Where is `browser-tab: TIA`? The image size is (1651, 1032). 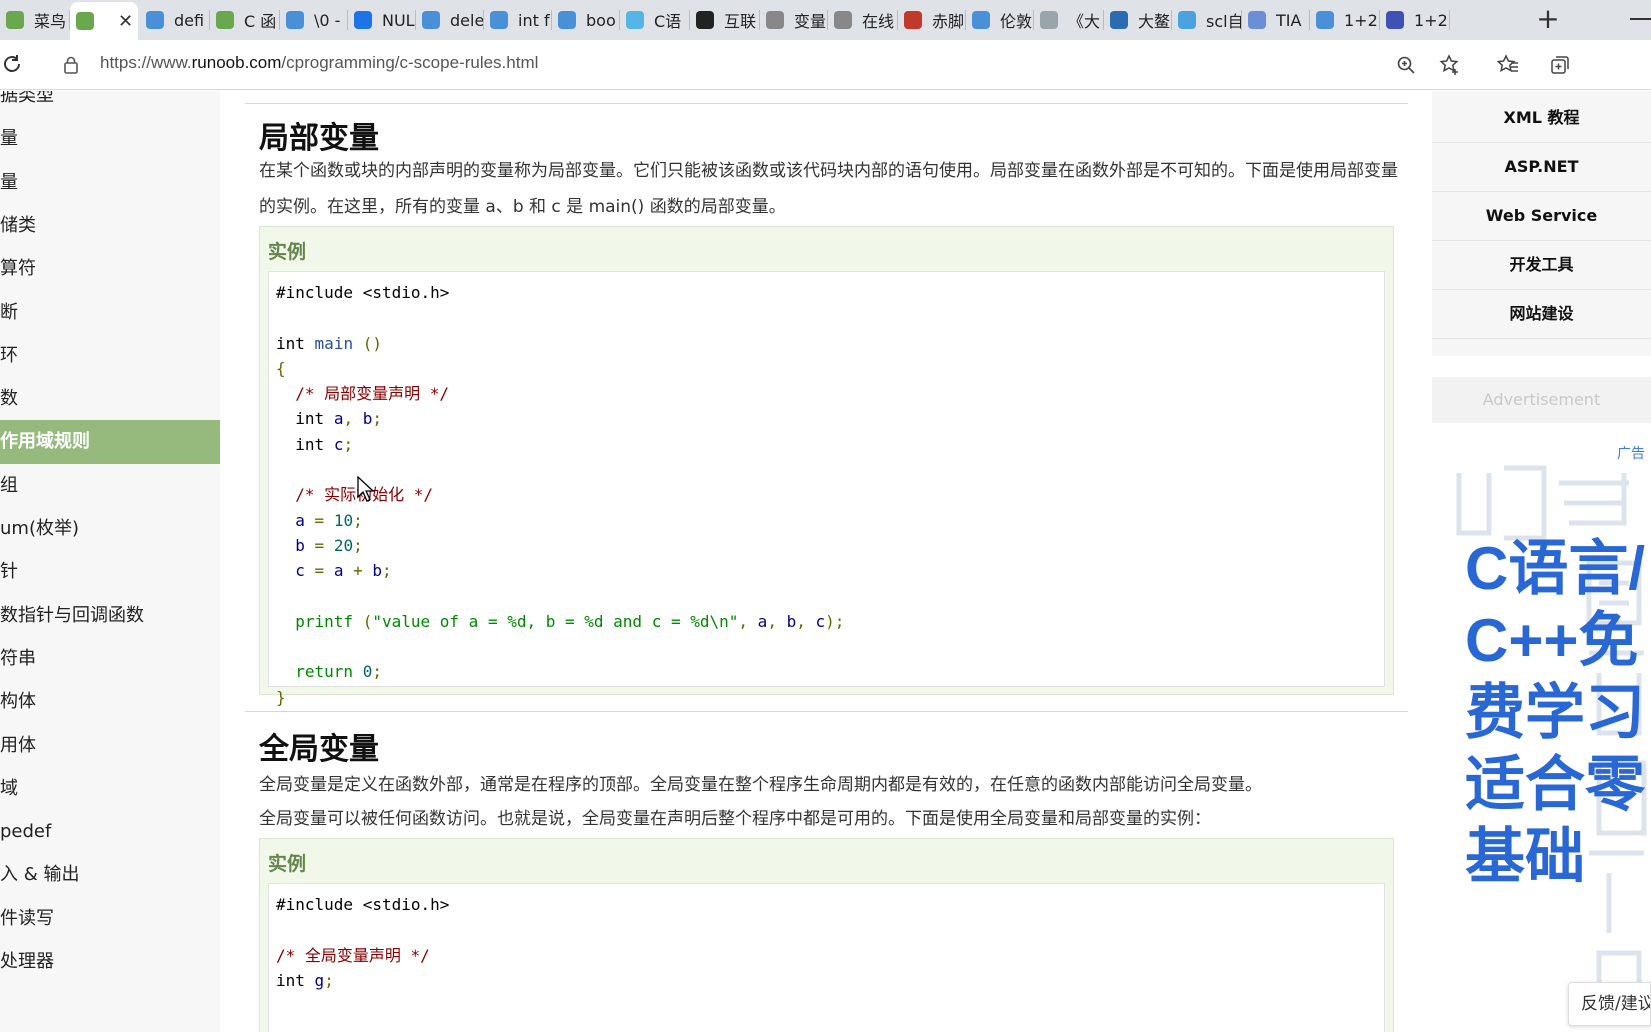
browser-tab: TIA is located at coordinates (1276, 20).